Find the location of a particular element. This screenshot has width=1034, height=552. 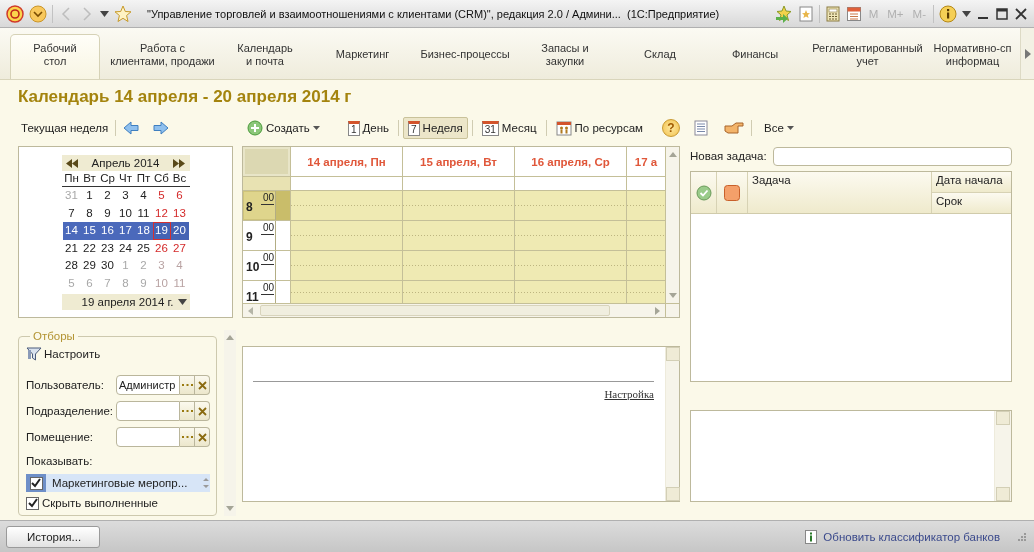

calculator-icon is located at coordinates (832, 13).